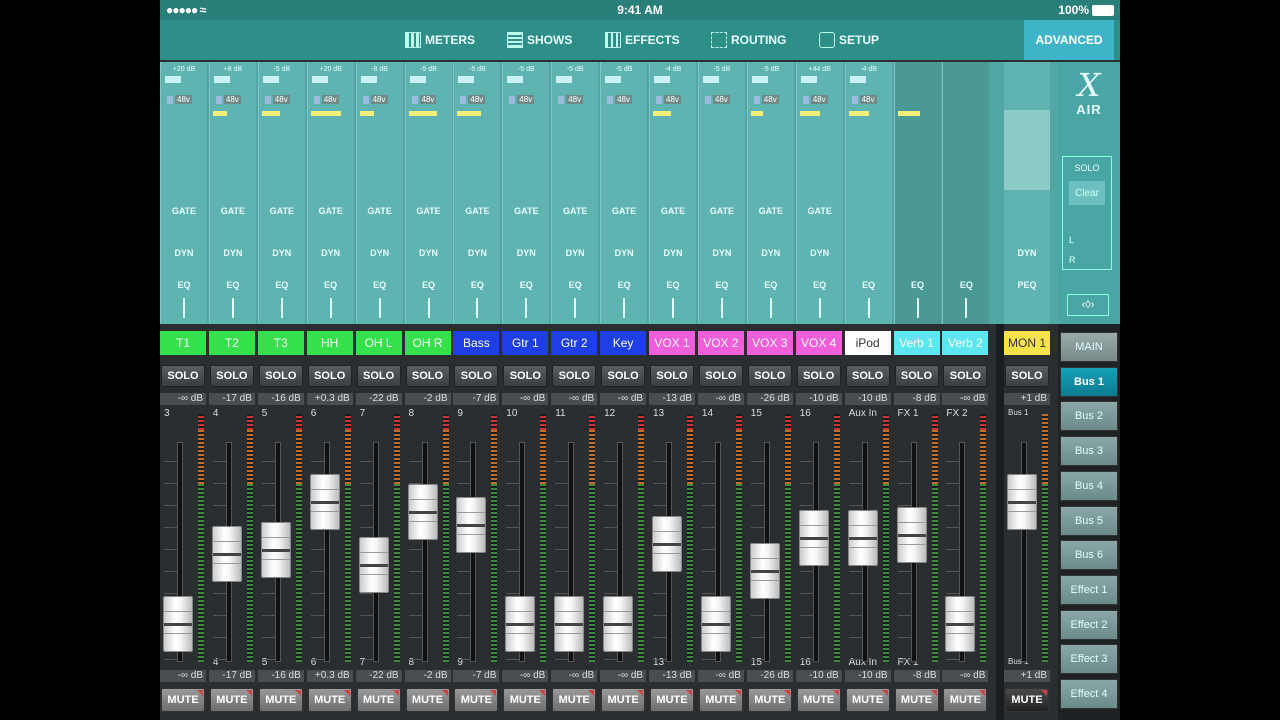 The image size is (1280, 720). I want to click on channel-name-label: Verb 2, so click(965, 343).